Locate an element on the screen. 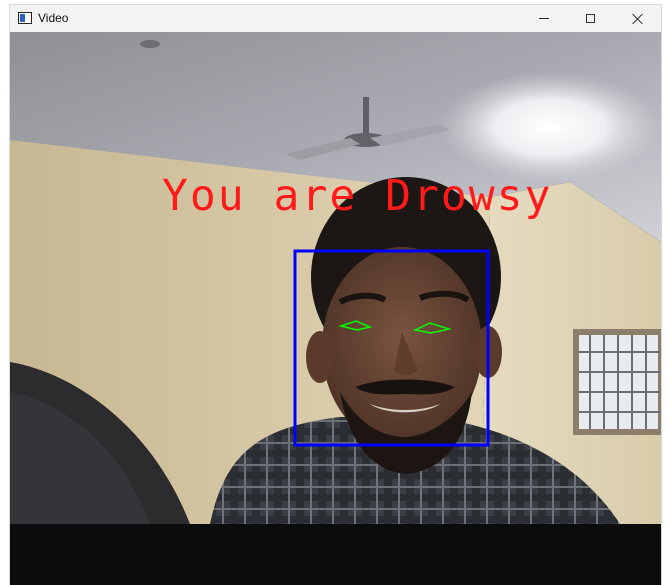  maximize-button is located at coordinates (590, 18).